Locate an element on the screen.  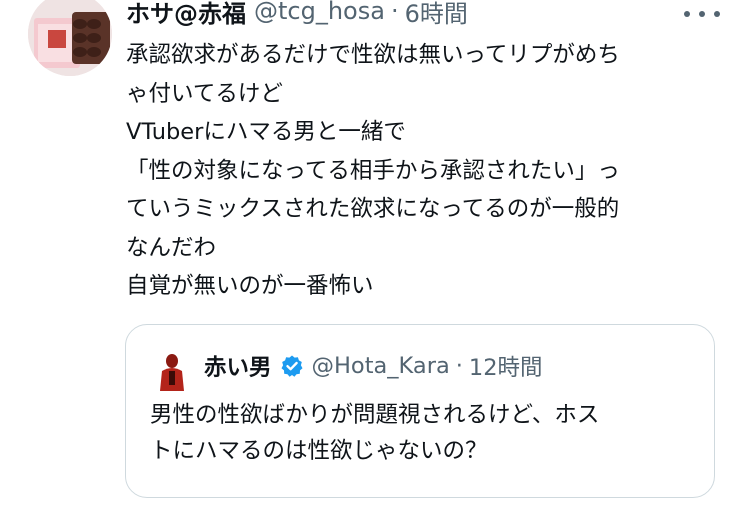
tweet-text-line: ゃ付いてるけど is located at coordinates (204, 93).